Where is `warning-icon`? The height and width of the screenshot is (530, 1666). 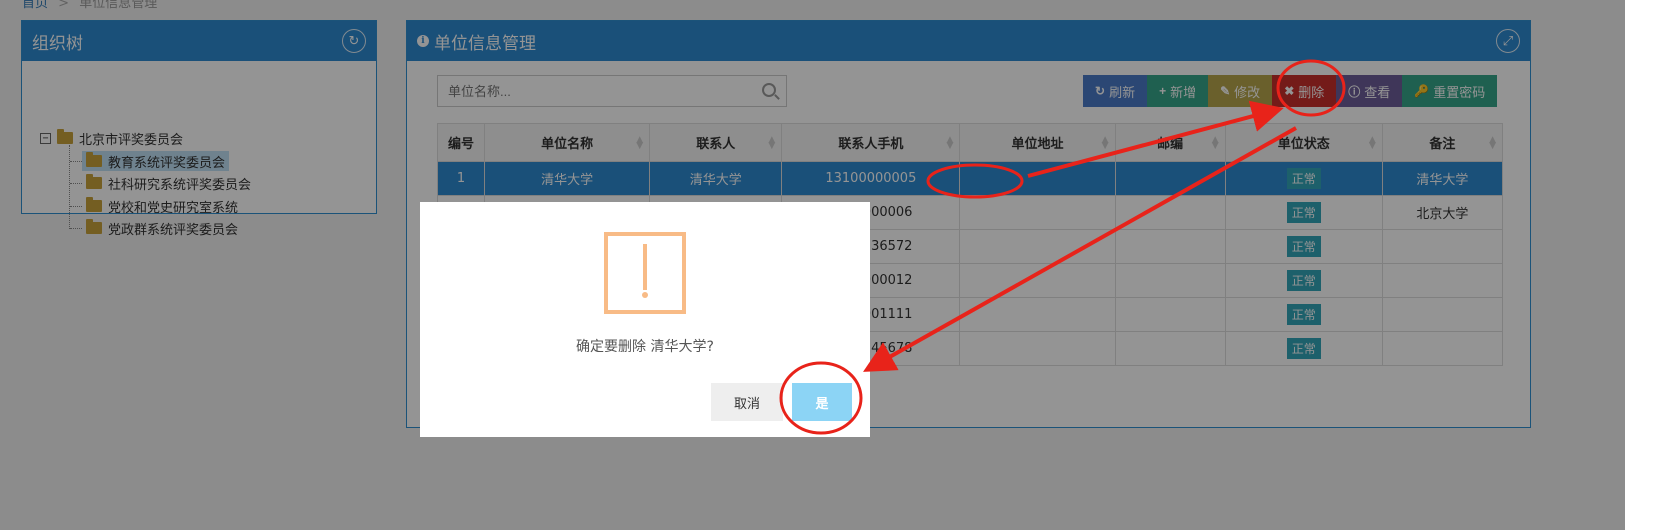
warning-icon is located at coordinates (645, 273).